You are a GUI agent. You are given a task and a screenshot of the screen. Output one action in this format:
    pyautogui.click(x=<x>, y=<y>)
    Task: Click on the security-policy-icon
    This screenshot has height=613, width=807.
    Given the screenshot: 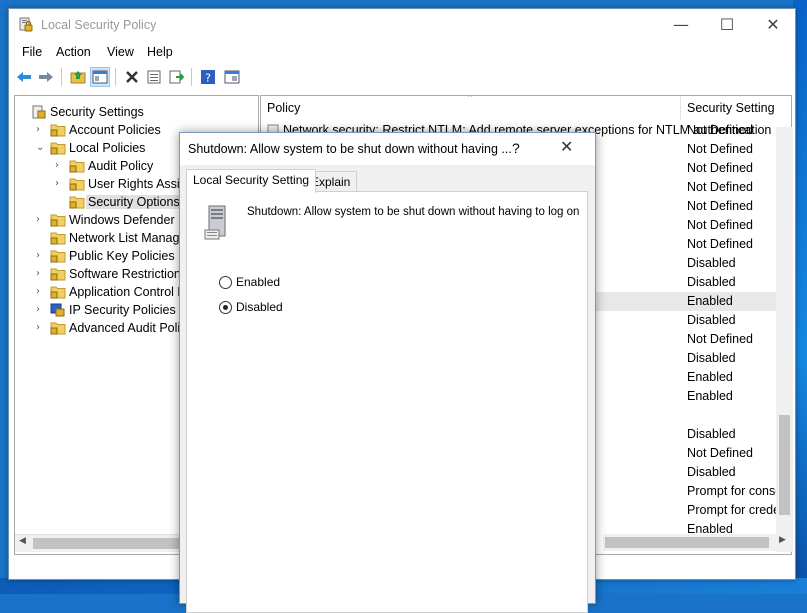 What is the action you would take?
    pyautogui.click(x=26, y=24)
    